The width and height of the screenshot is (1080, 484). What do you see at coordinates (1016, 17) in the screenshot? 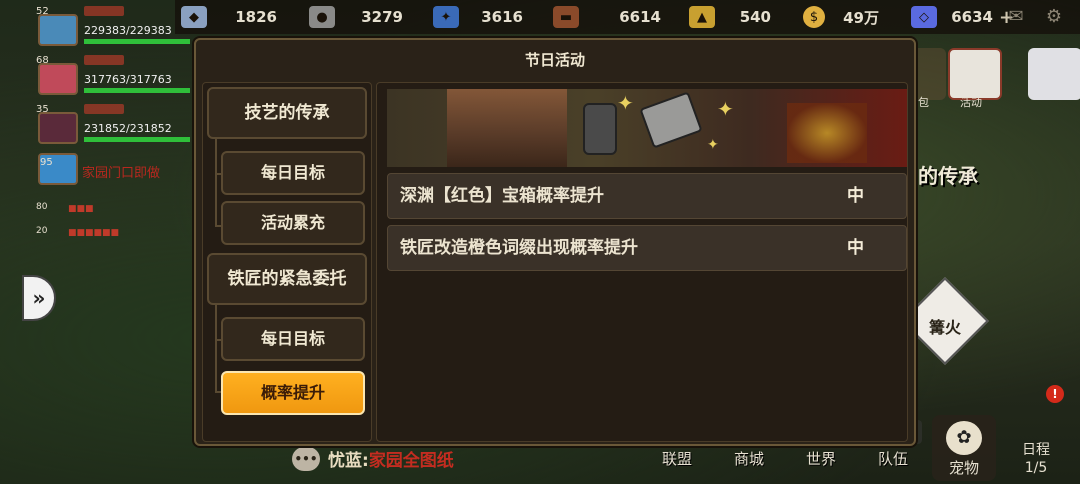
I see `mail-icon: ✉` at bounding box center [1016, 17].